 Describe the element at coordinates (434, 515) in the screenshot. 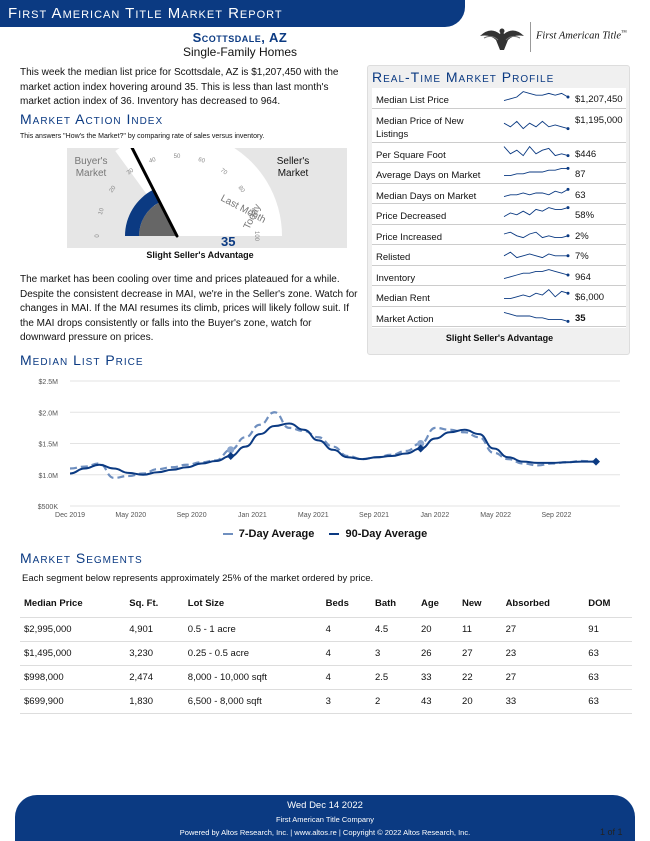

I see `x-tick-label: Jan 2022` at that location.